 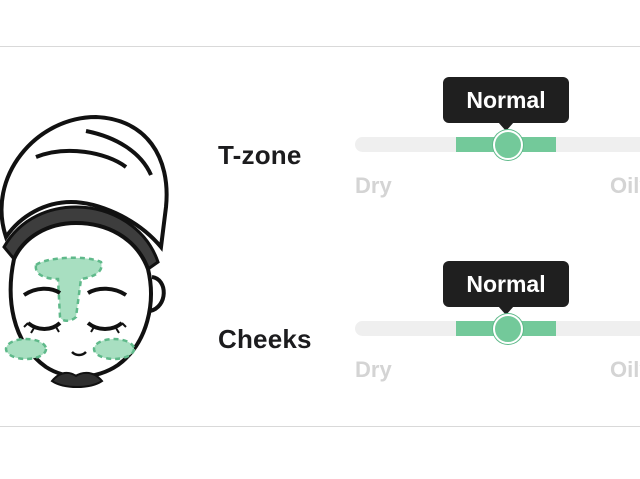 I want to click on cheeks-label: Cheeks, so click(x=265, y=339).